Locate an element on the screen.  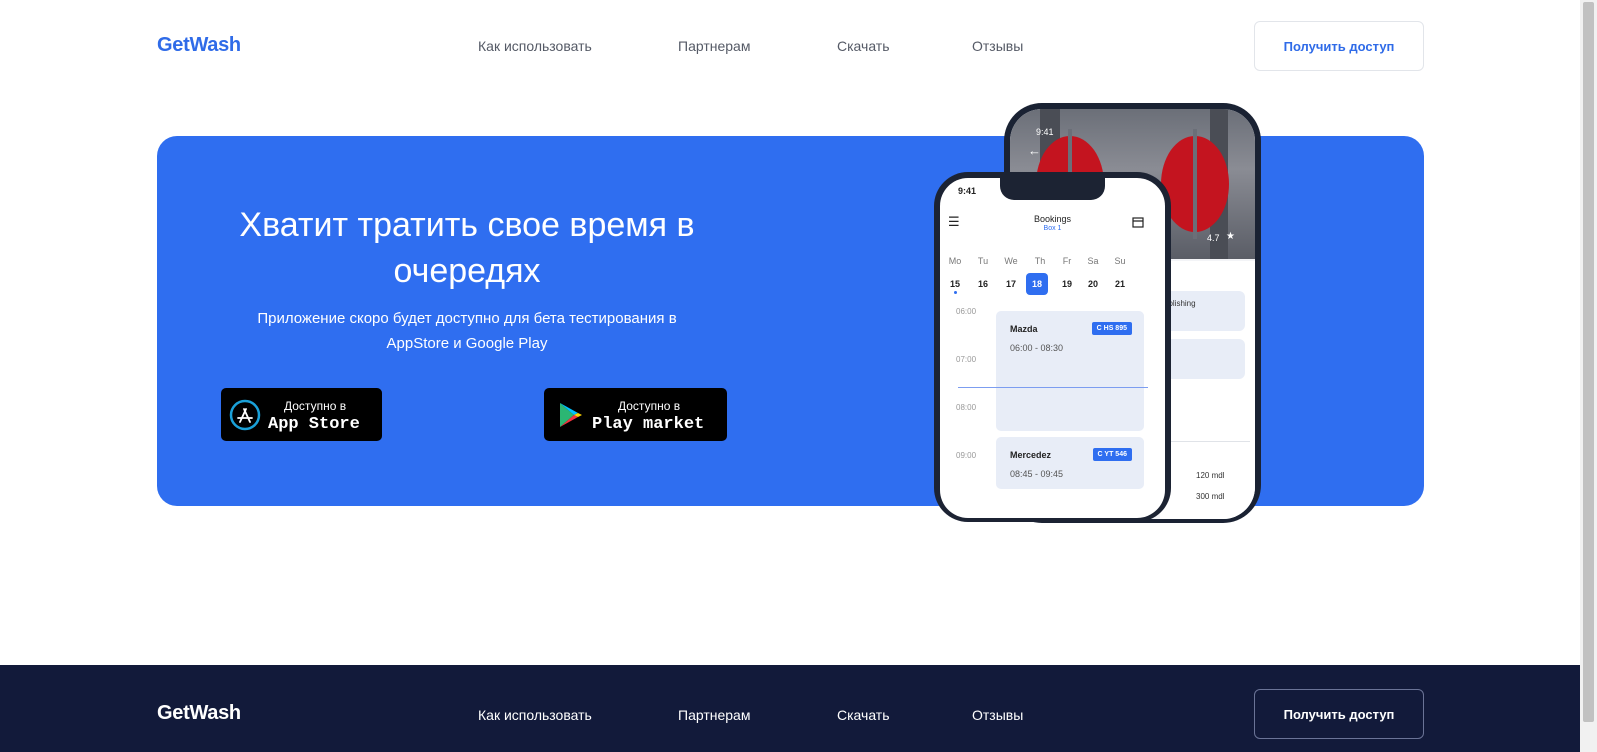
scrollbar is located at coordinates (1588, 376).